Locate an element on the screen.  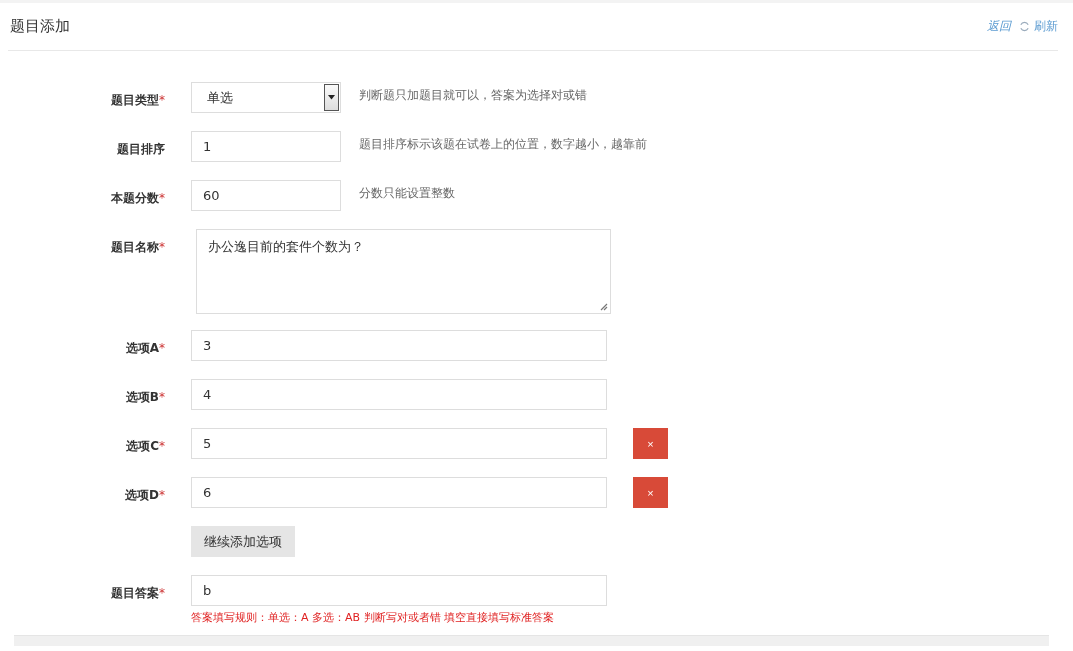
type-select: 单选 is located at coordinates (266, 97).